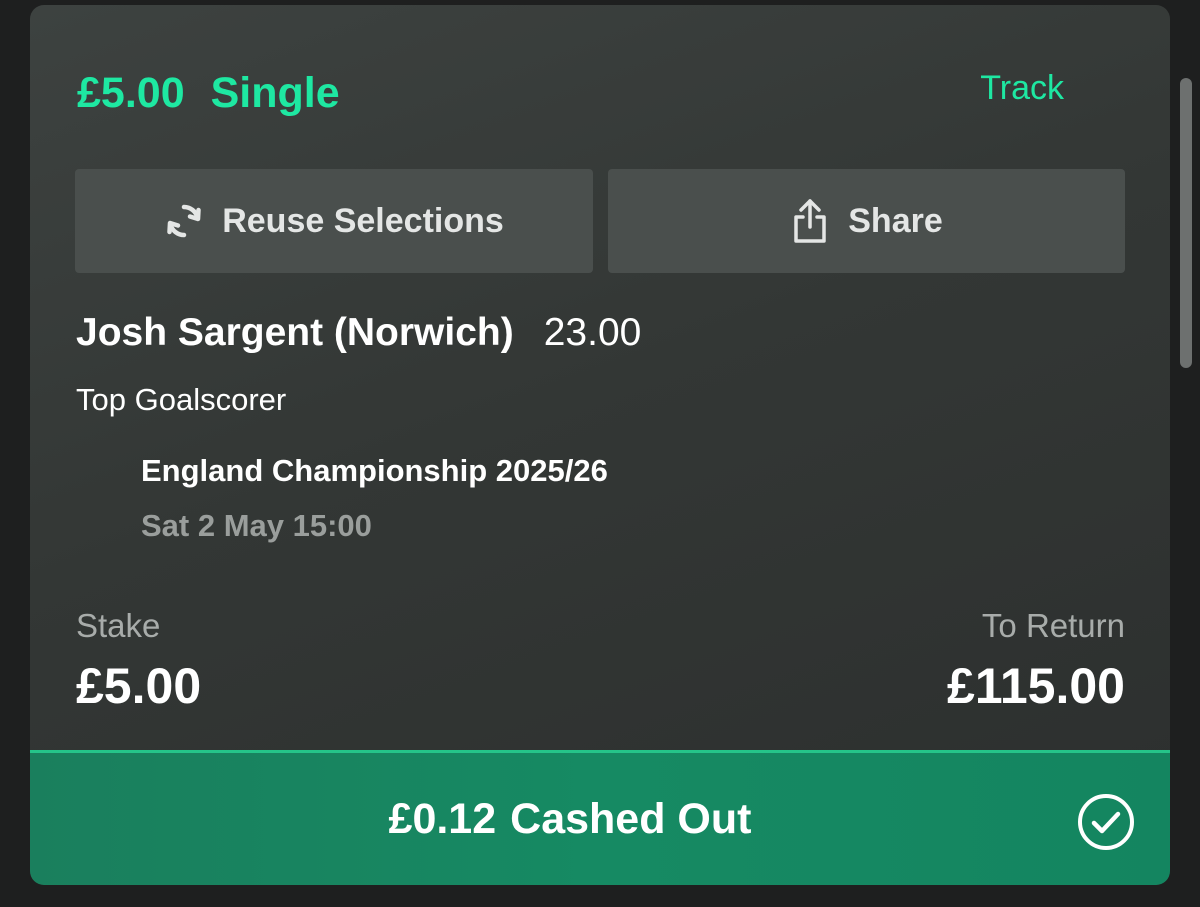  I want to click on to-return-value: £115.00, so click(1036, 686).